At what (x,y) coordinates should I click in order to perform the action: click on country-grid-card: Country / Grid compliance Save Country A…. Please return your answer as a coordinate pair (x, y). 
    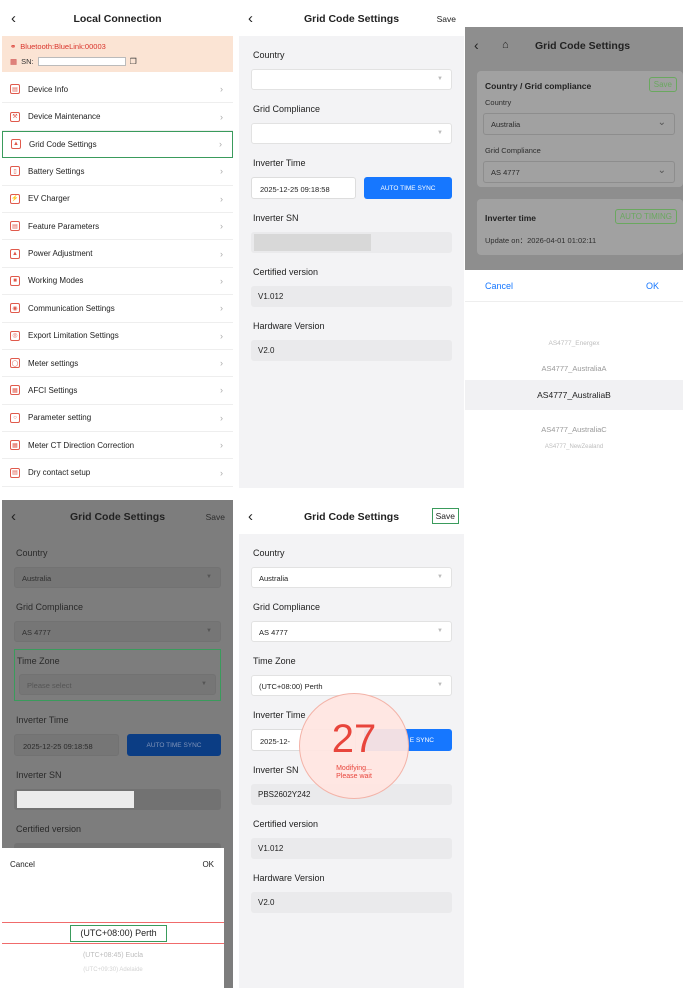
    Looking at the image, I should click on (580, 129).